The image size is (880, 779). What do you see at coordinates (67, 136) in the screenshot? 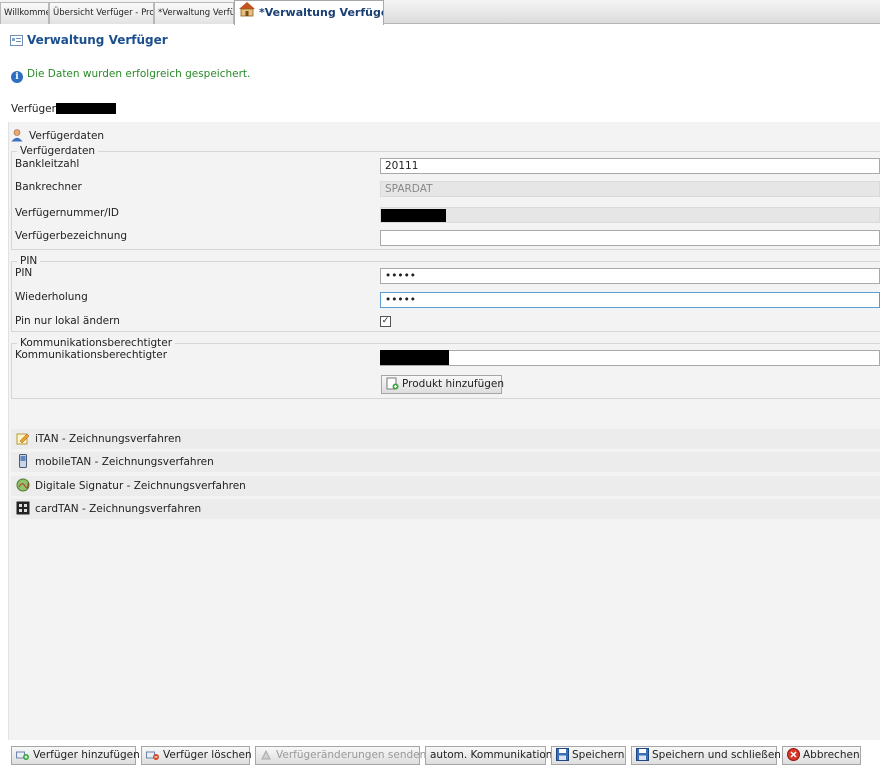
I see `section-title: Verfügerdaten` at bounding box center [67, 136].